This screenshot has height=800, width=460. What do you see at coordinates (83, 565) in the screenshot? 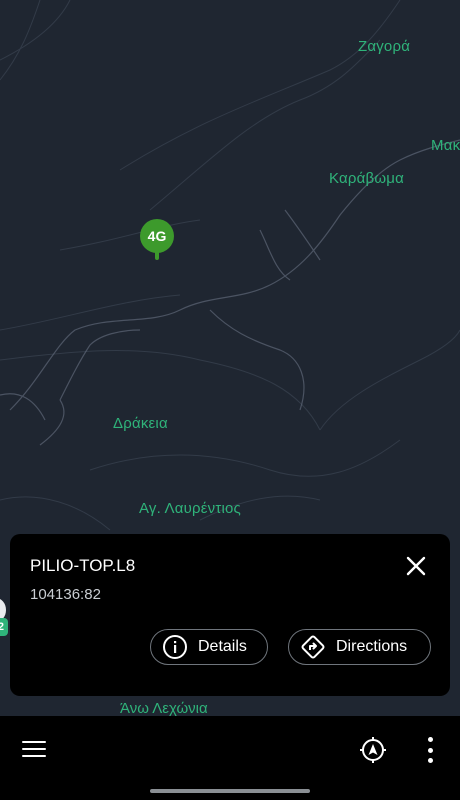
I see `site-title: PILIO-TOP.L8` at bounding box center [83, 565].